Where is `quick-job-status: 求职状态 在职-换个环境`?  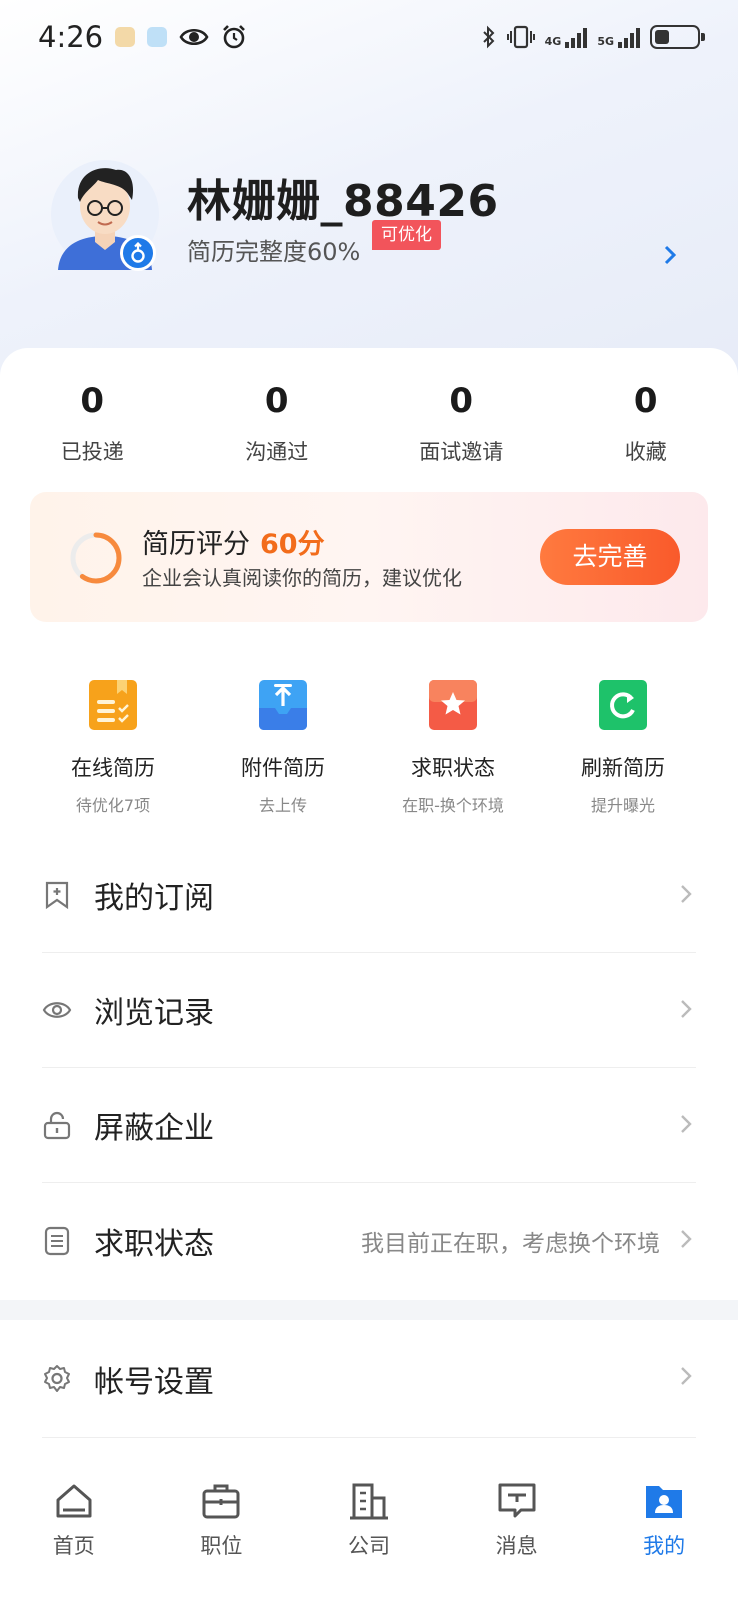
quick-job-status: 求职状态 在职-换个环境 is located at coordinates (453, 747).